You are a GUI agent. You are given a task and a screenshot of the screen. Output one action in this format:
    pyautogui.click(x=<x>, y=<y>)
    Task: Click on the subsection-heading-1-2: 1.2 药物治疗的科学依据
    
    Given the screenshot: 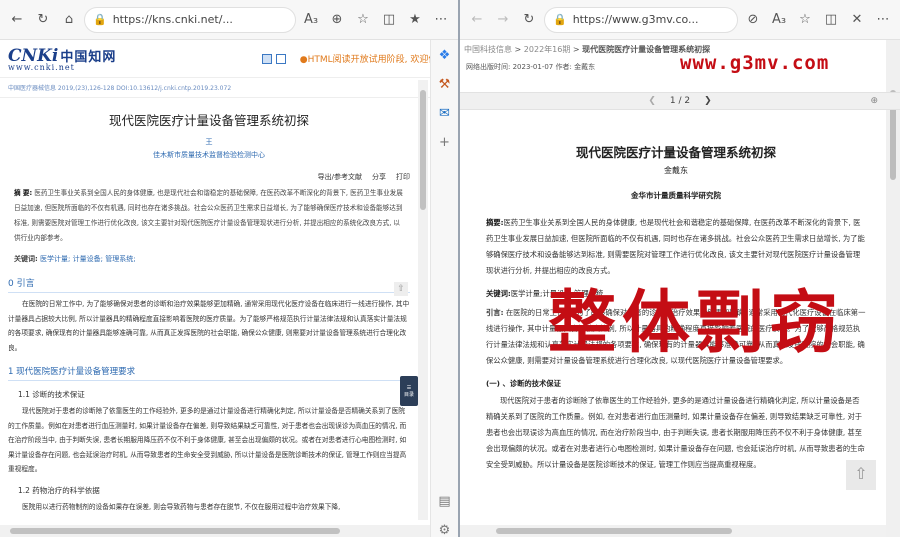 What is the action you would take?
    pyautogui.click(x=59, y=490)
    